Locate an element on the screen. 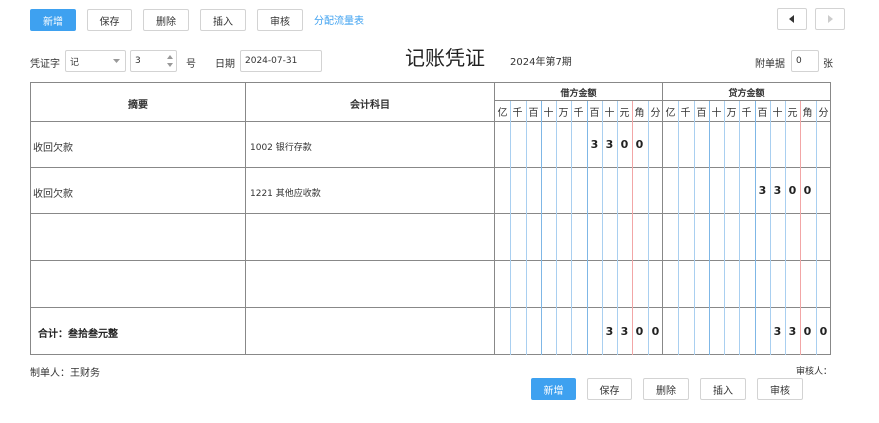 The width and height of the screenshot is (879, 423). add-button: 新增 is located at coordinates (53, 20).